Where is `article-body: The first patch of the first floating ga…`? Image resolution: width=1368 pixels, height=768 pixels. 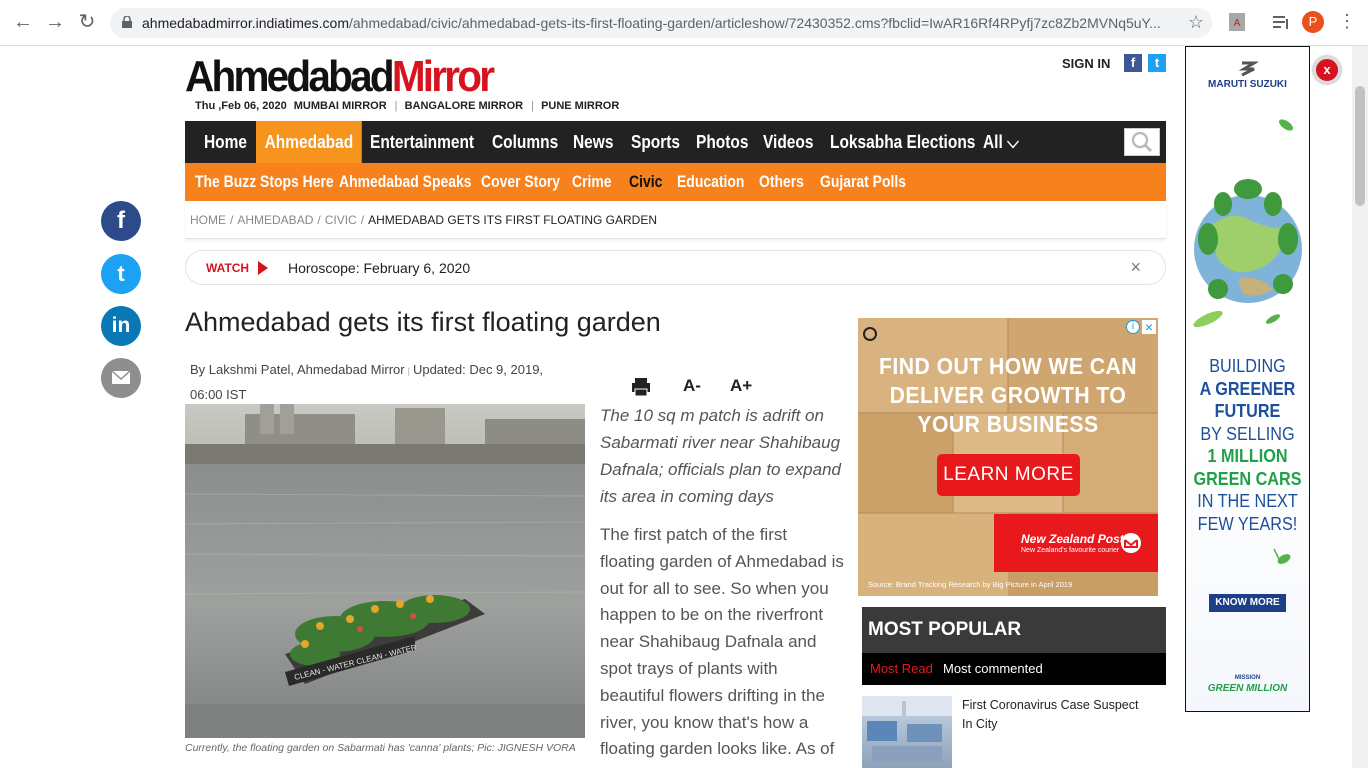 article-body: The first patch of the first floating ga… is located at coordinates (722, 642).